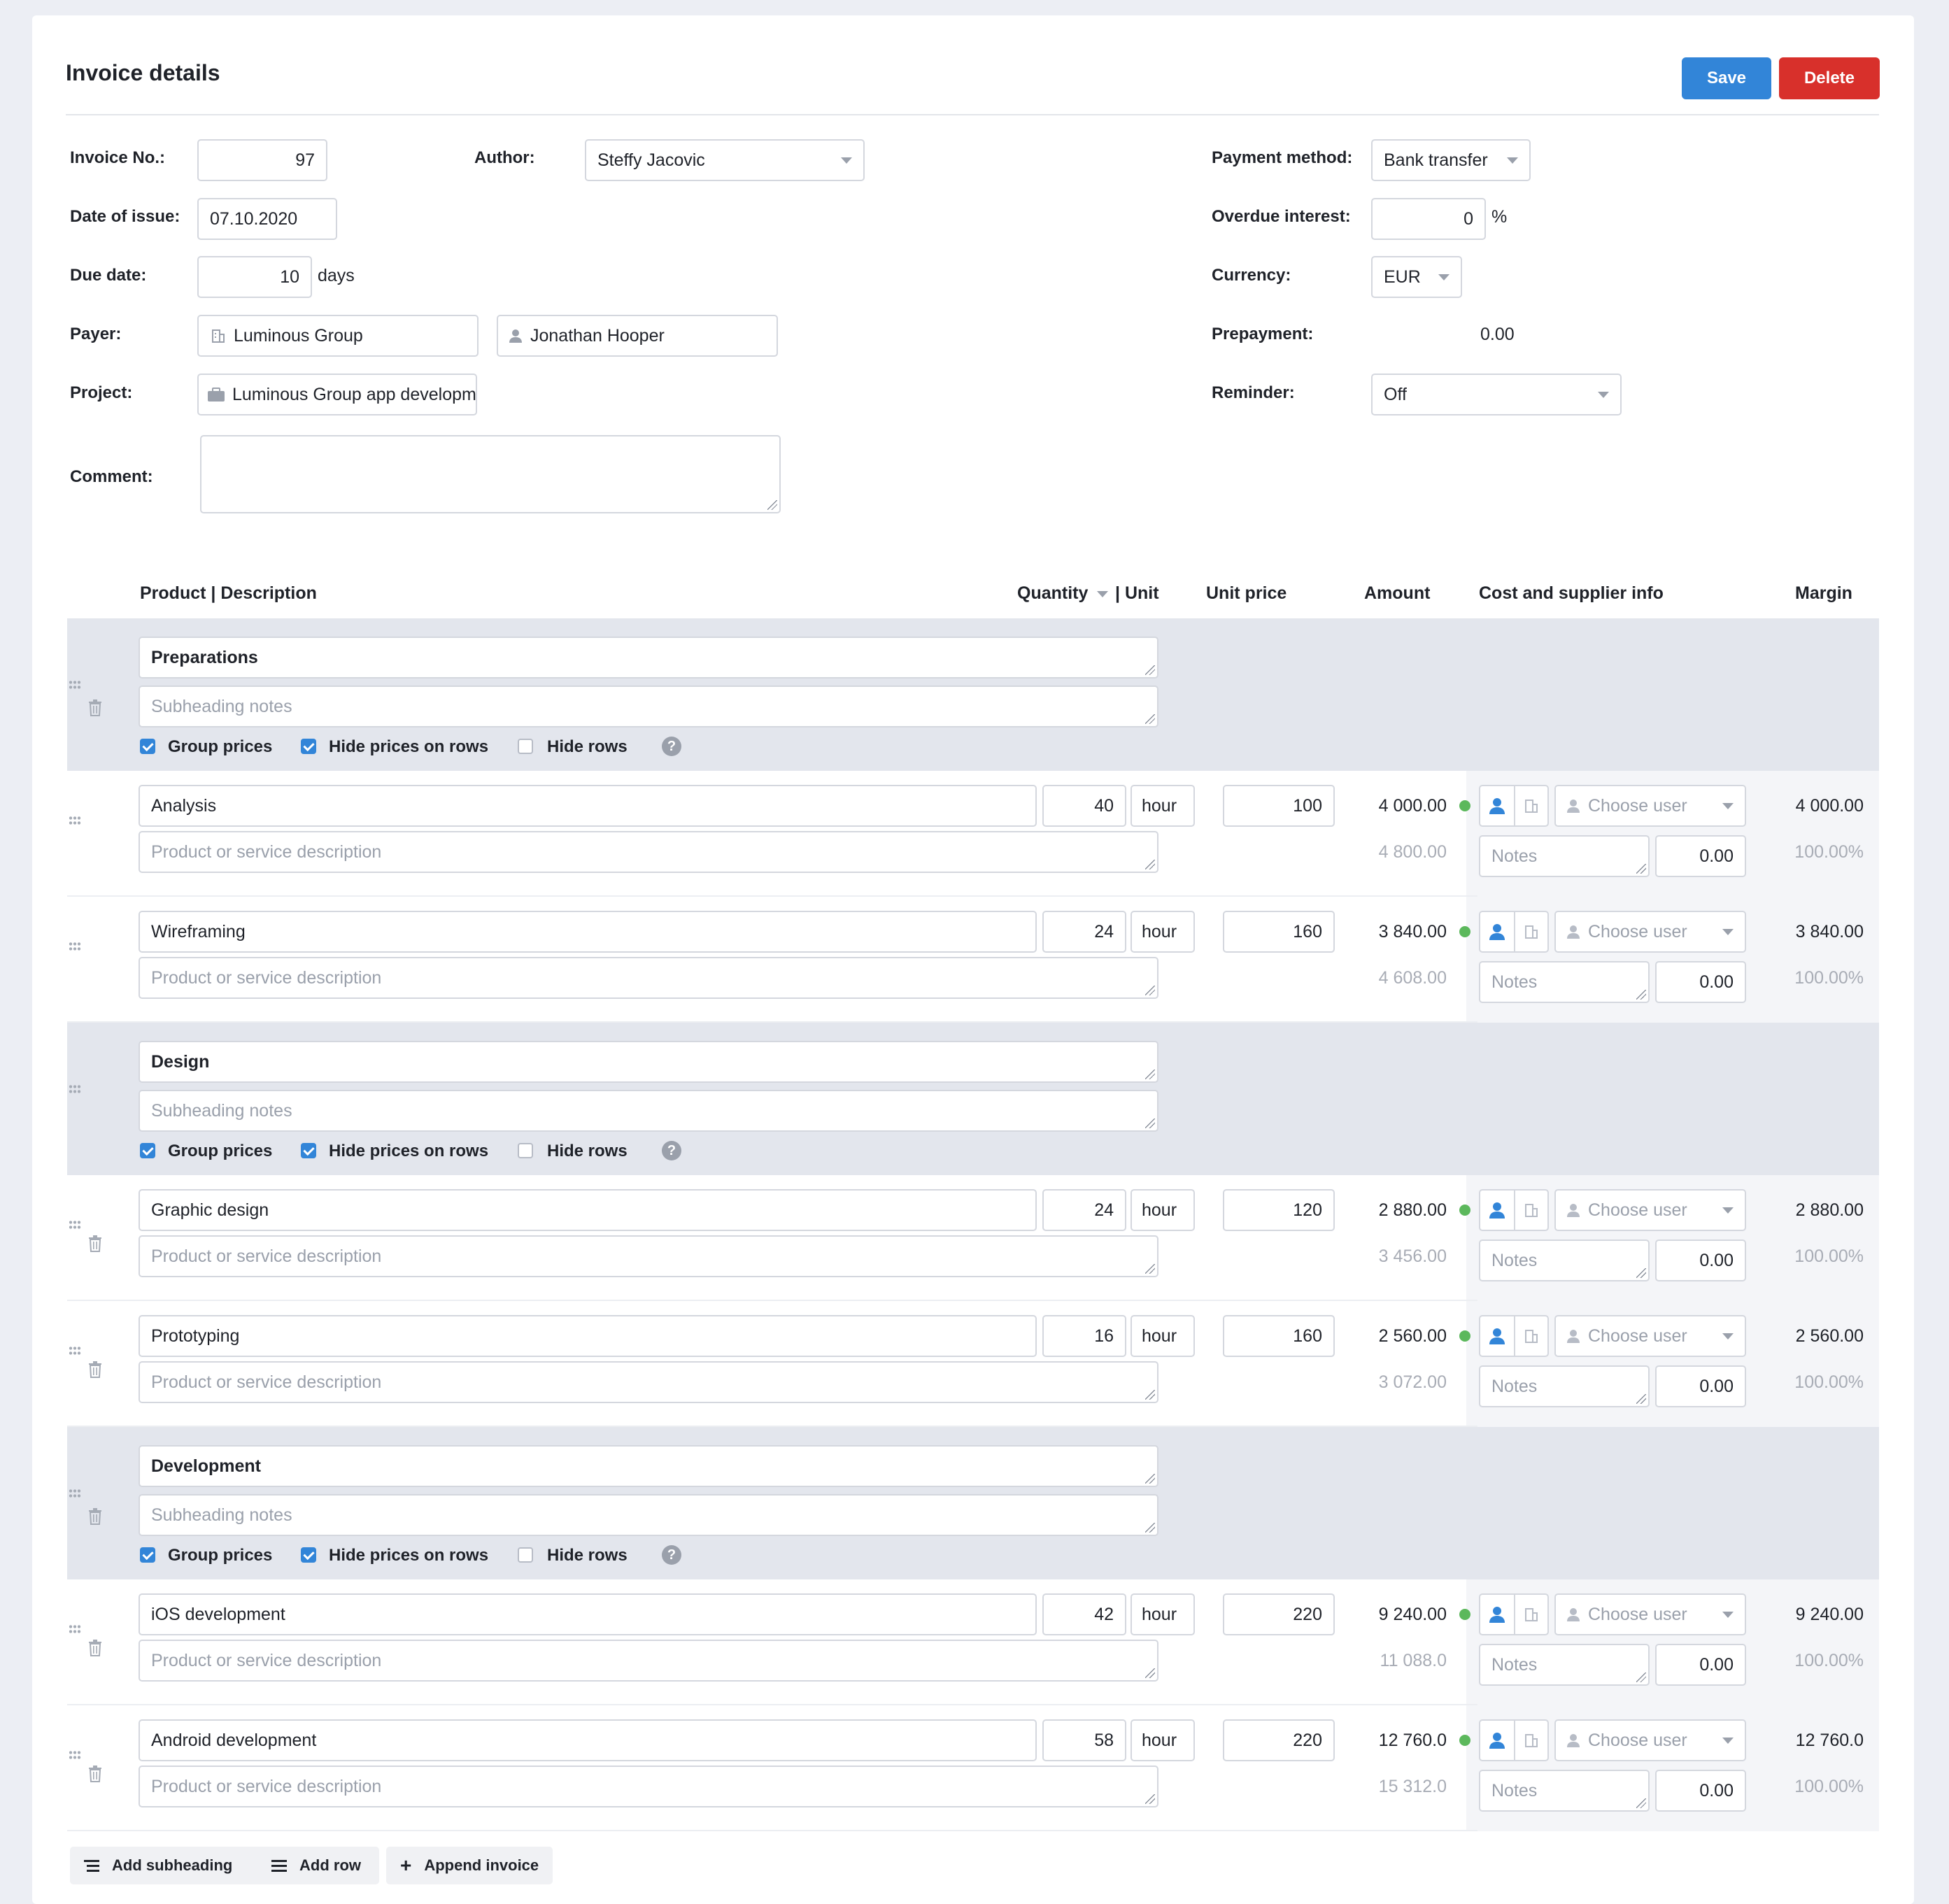 This screenshot has height=1904, width=1949. What do you see at coordinates (725, 160) in the screenshot?
I see `author-select: Steffy Jacovic` at bounding box center [725, 160].